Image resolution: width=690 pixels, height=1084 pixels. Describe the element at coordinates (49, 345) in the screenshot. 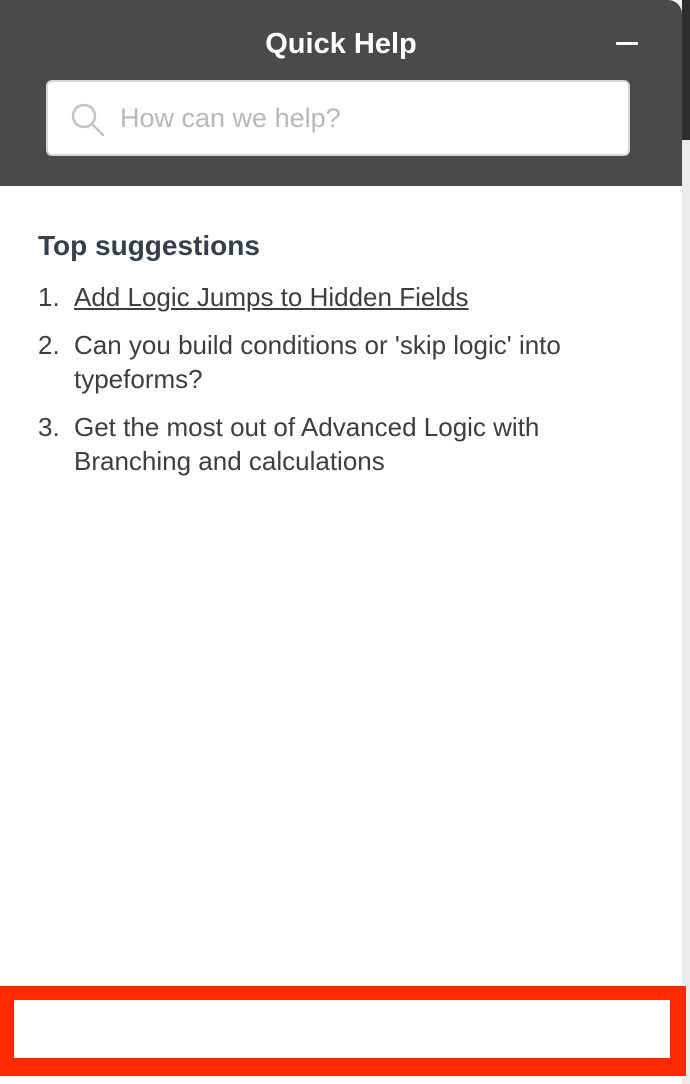

I see `list-item-number: 2.` at that location.